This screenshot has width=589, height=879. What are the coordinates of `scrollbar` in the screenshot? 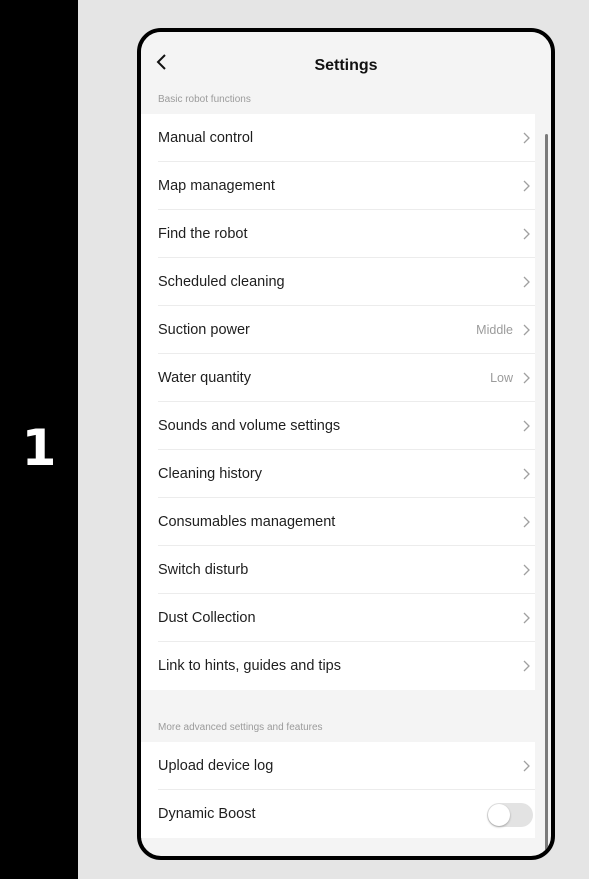 It's located at (546, 494).